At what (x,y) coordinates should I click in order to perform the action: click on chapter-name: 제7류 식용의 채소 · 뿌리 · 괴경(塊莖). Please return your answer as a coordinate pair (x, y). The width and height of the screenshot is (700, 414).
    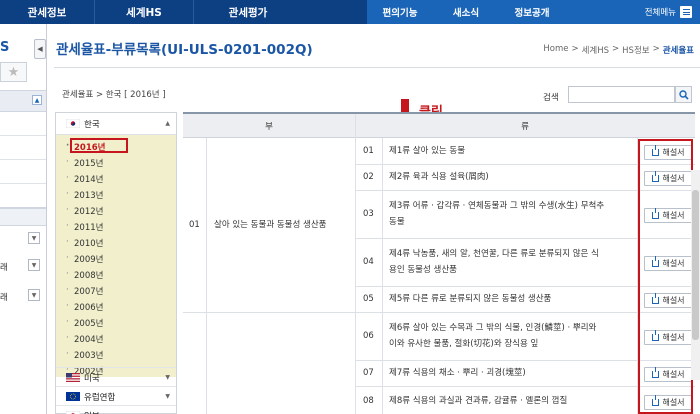
    Looking at the image, I should click on (457, 373).